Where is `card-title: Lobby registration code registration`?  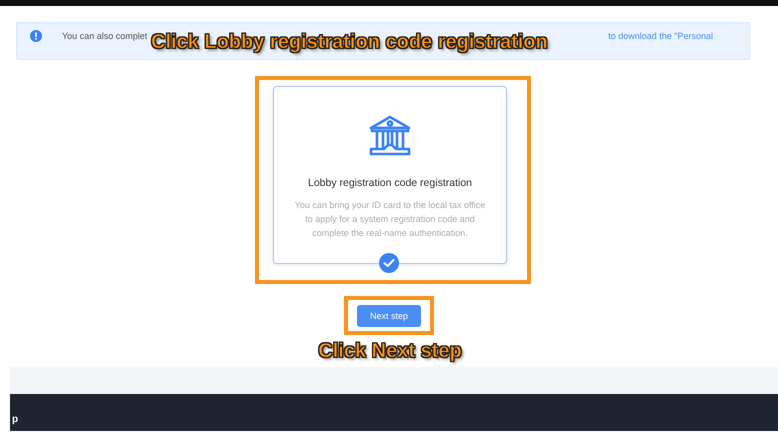
card-title: Lobby registration code registration is located at coordinates (390, 183).